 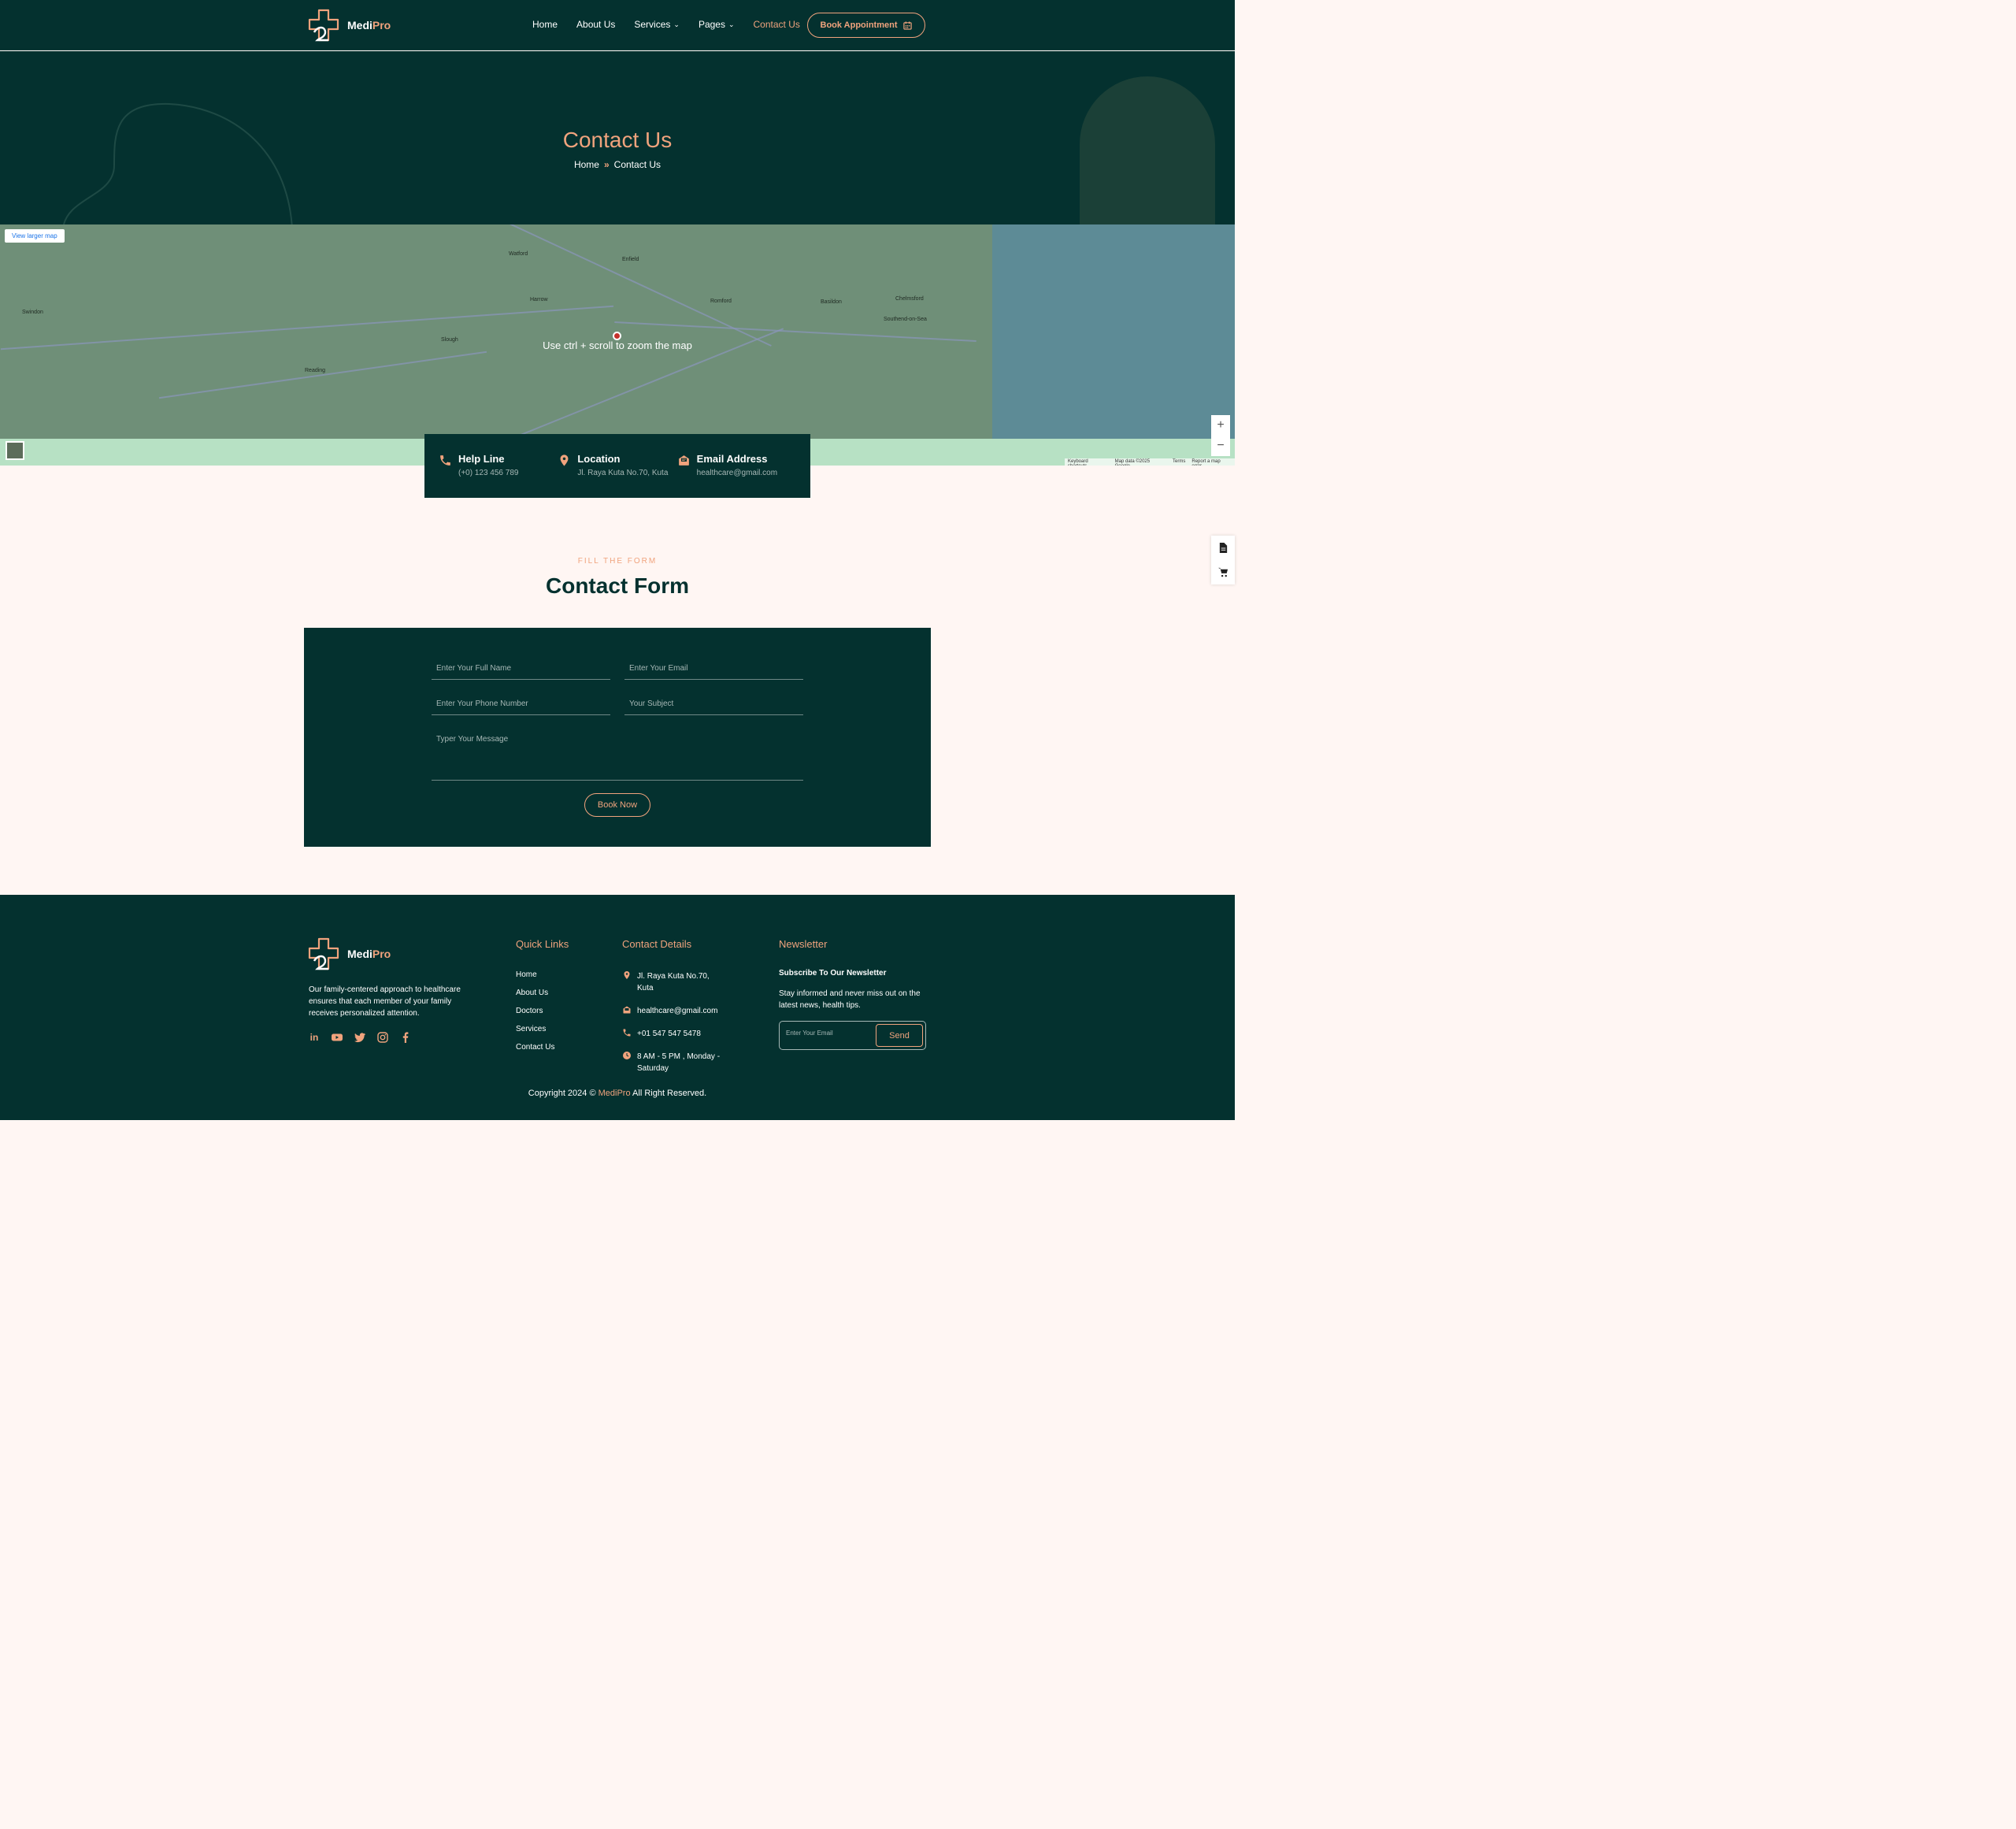 I want to click on phone-input, so click(x=521, y=704).